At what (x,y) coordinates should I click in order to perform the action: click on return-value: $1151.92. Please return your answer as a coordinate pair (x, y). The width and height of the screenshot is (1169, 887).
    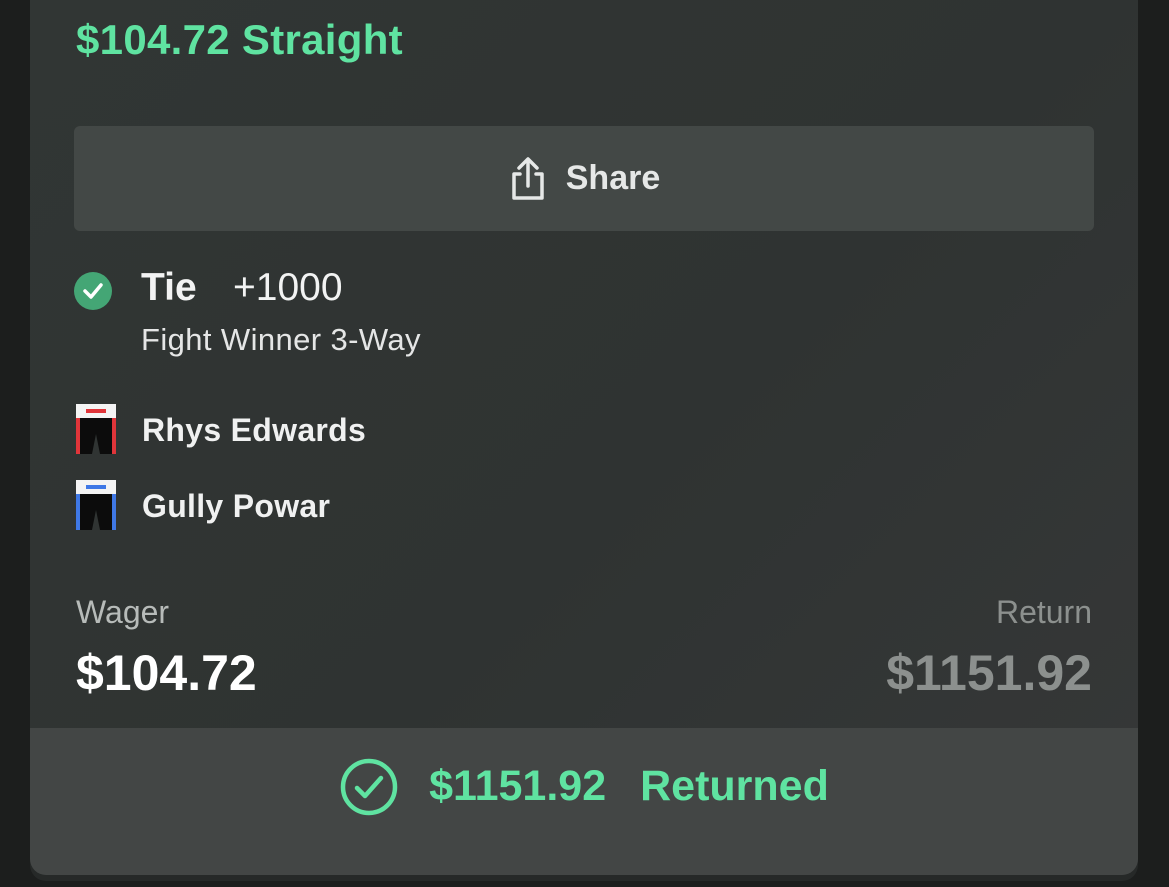
    Looking at the image, I should click on (989, 673).